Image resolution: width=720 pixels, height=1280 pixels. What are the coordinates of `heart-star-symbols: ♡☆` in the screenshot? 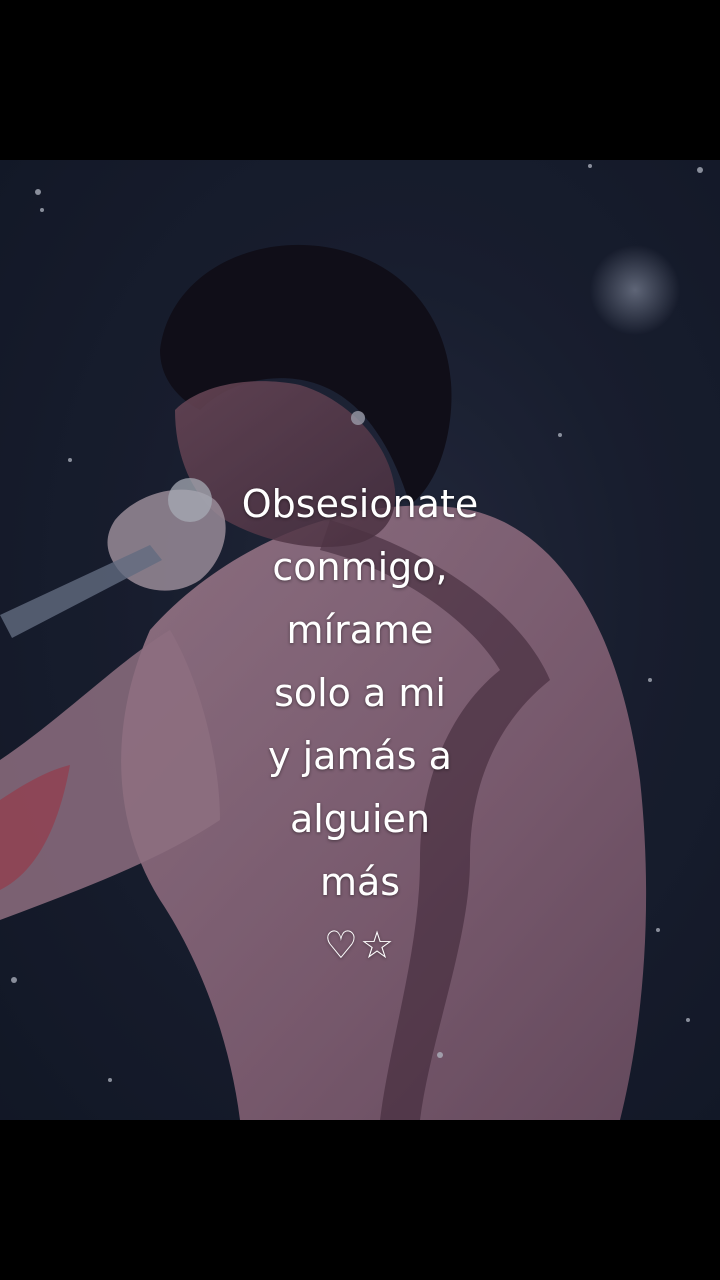 It's located at (360, 945).